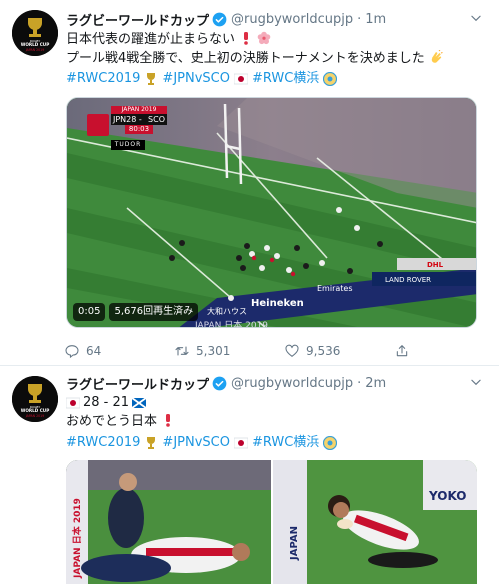 The width and height of the screenshot is (499, 584). I want to click on board-emirates: Emirates, so click(335, 288).